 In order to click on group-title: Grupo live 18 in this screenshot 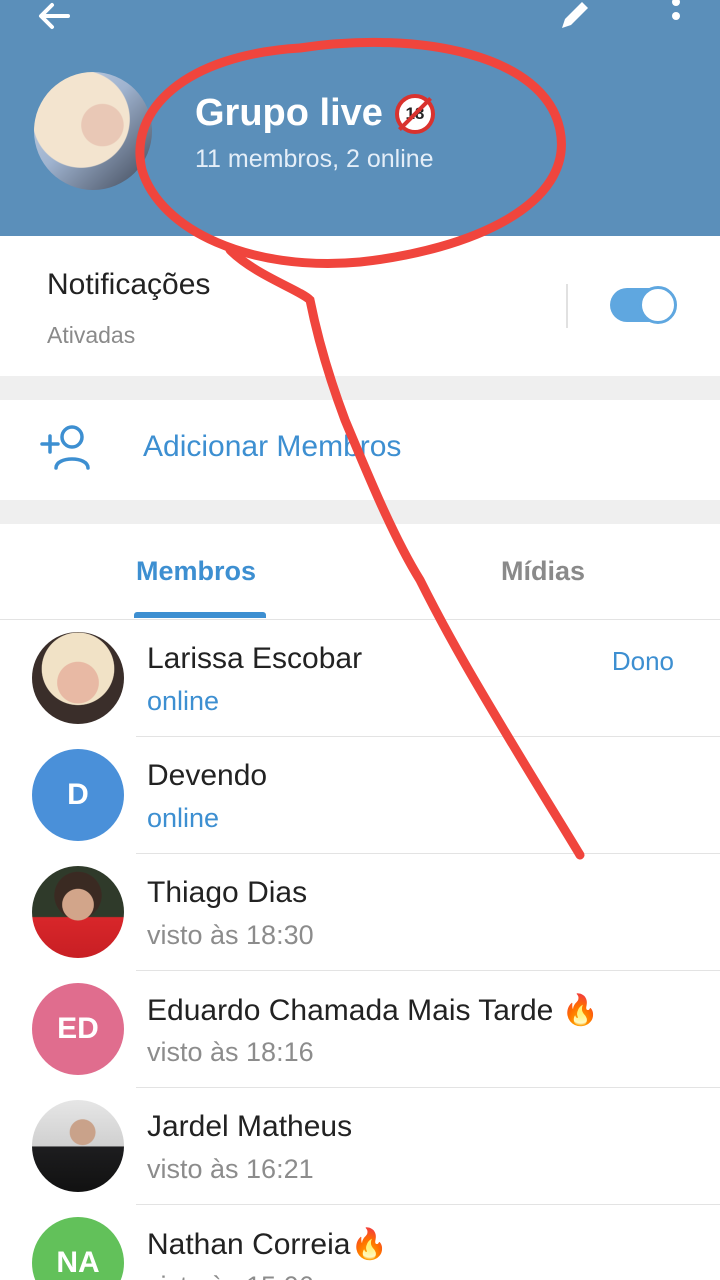, I will do `click(315, 113)`.